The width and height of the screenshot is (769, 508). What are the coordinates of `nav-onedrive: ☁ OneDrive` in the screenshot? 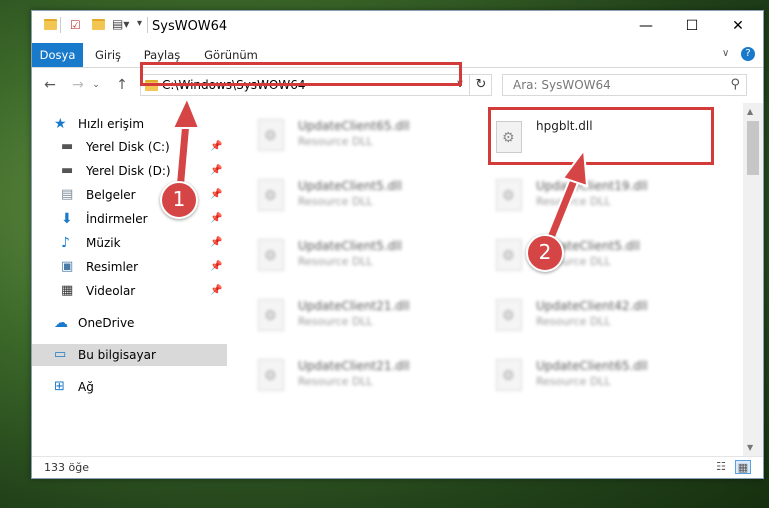 It's located at (129, 323).